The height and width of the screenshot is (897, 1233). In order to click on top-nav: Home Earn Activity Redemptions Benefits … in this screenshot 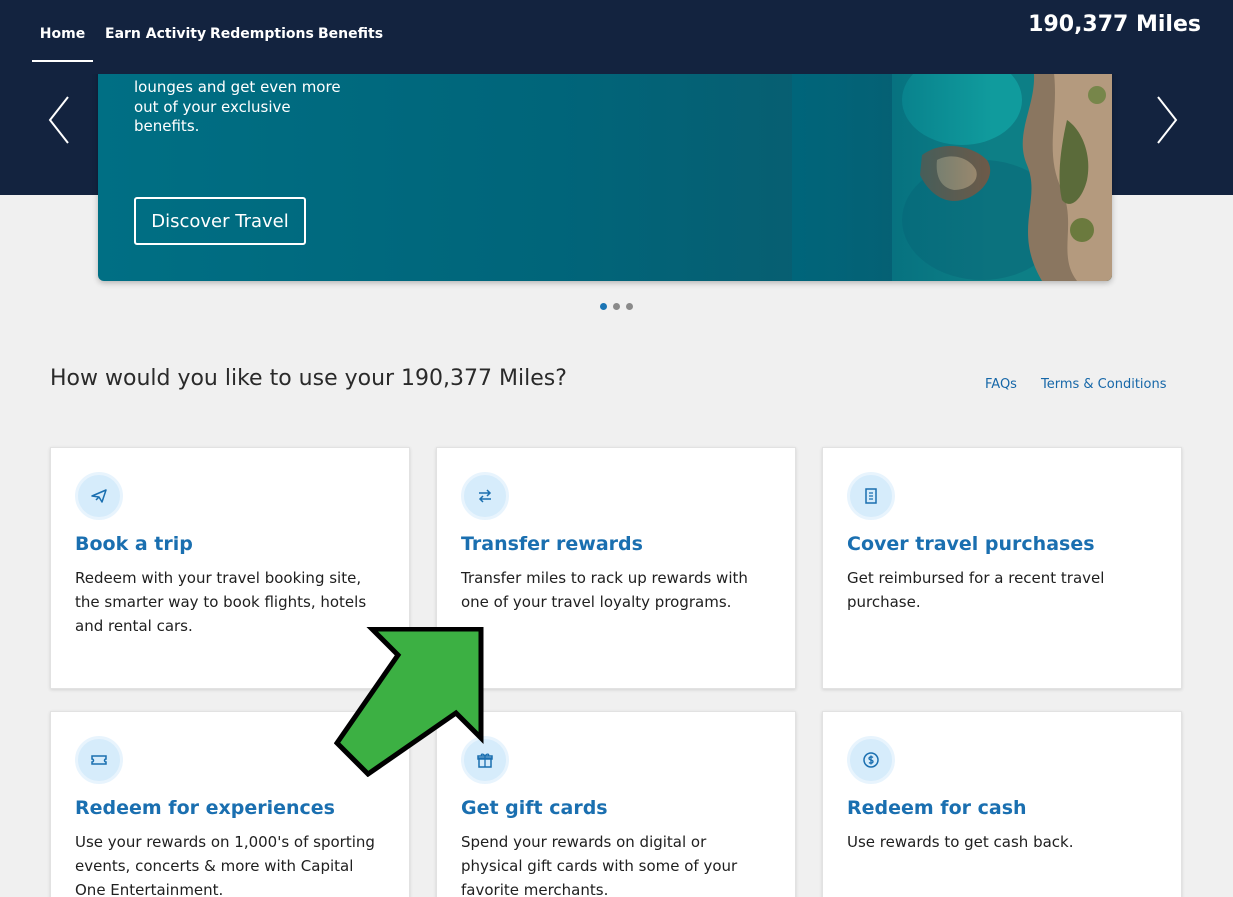, I will do `click(616, 37)`.